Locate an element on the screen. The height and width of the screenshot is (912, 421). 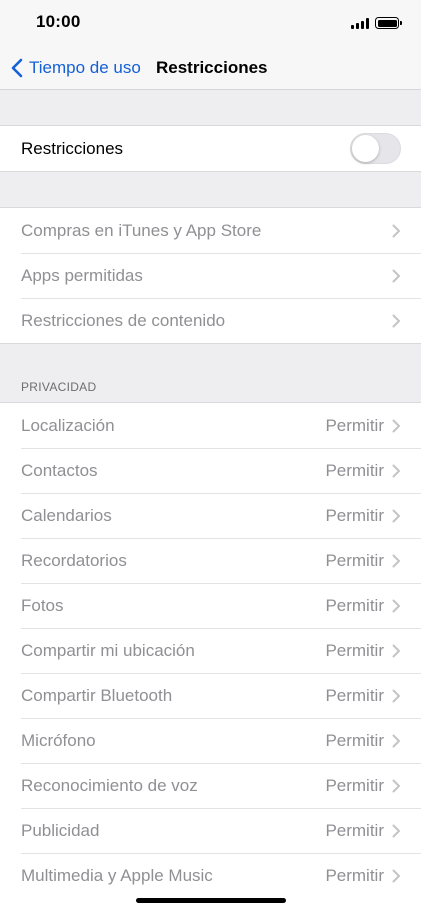
row-label: Apps permitidas is located at coordinates (82, 275).